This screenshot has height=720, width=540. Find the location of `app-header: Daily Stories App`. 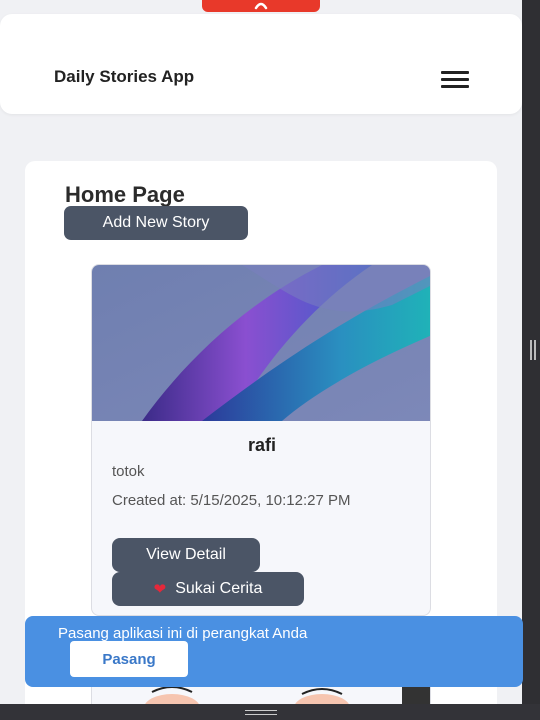

app-header: Daily Stories App is located at coordinates (261, 64).